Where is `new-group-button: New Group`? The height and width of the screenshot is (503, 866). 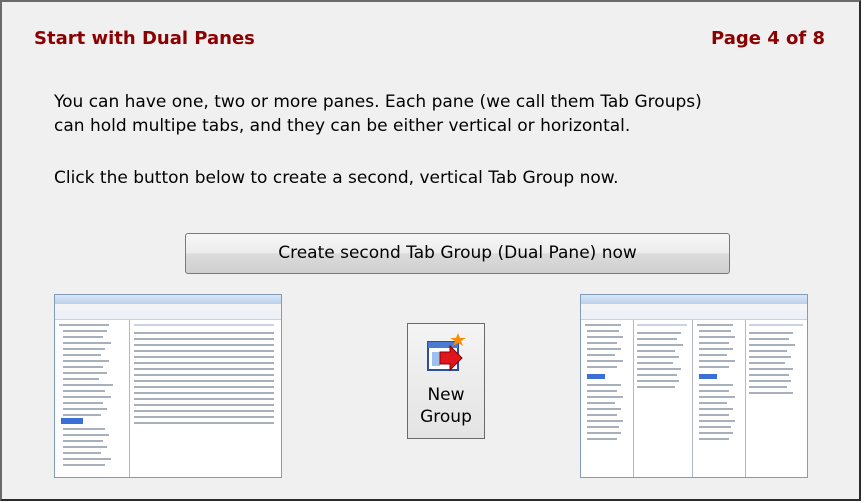
new-group-button: New Group is located at coordinates (446, 381).